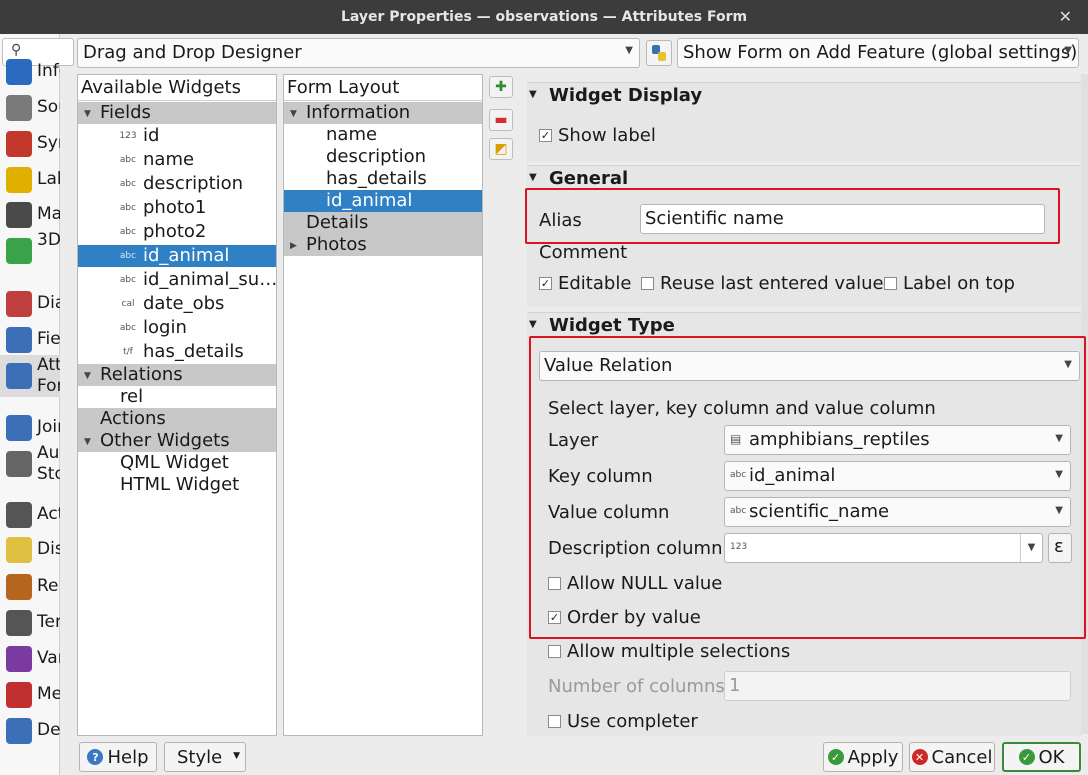 The height and width of the screenshot is (775, 1088). Describe the element at coordinates (383, 113) in the screenshot. I see `tab-information: ▼ Information` at that location.